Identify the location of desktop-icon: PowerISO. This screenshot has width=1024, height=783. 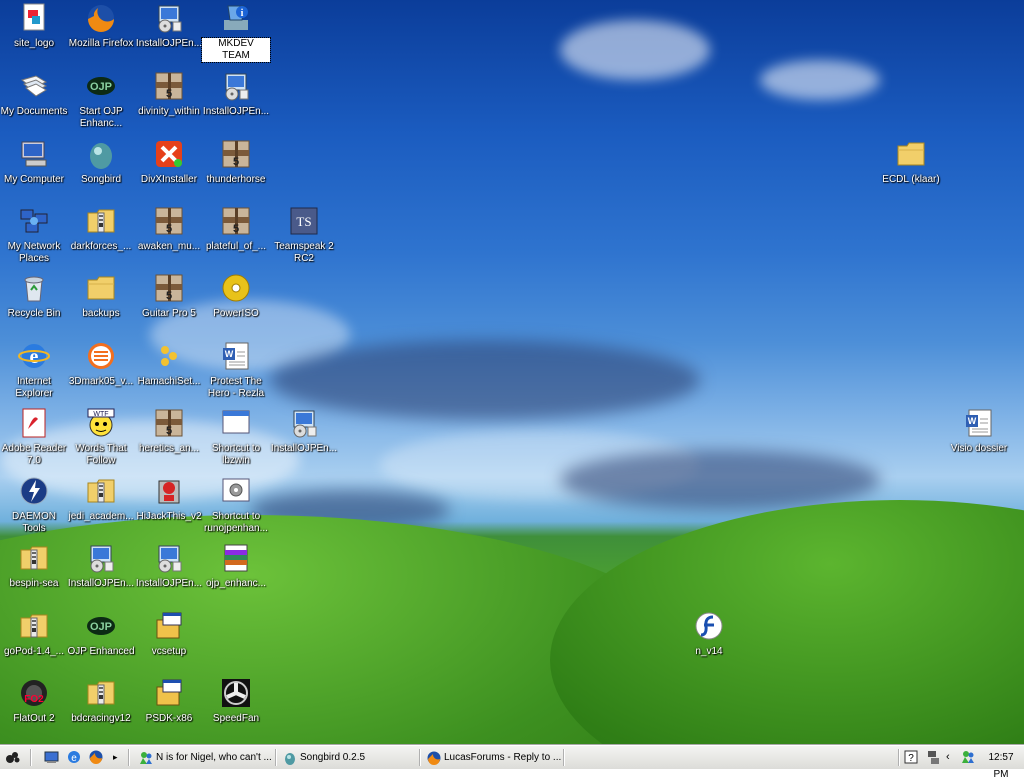
(236, 296).